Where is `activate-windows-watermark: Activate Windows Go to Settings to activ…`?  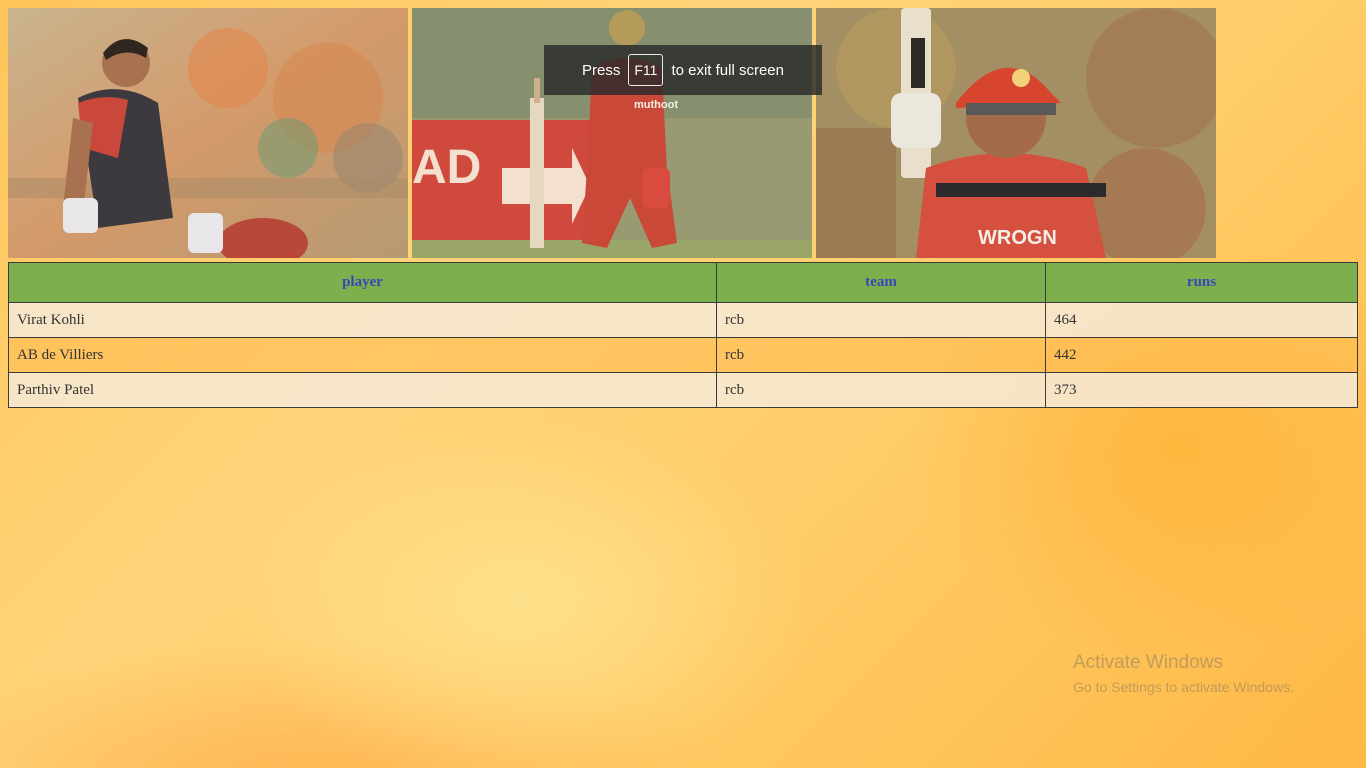
activate-windows-watermark: Activate Windows Go to Settings to activ… is located at coordinates (1183, 674).